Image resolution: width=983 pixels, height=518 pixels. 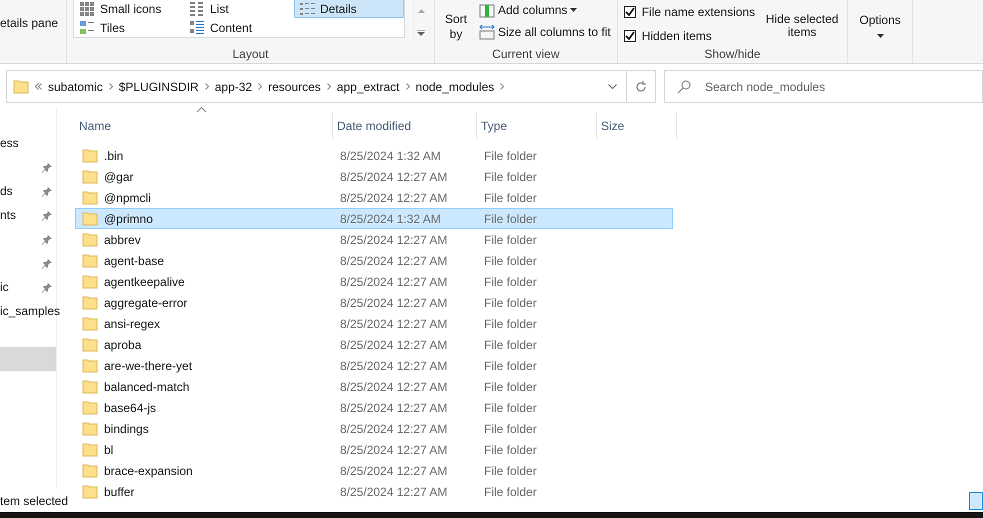 What do you see at coordinates (823, 86) in the screenshot?
I see `search-field: Search node_modules` at bounding box center [823, 86].